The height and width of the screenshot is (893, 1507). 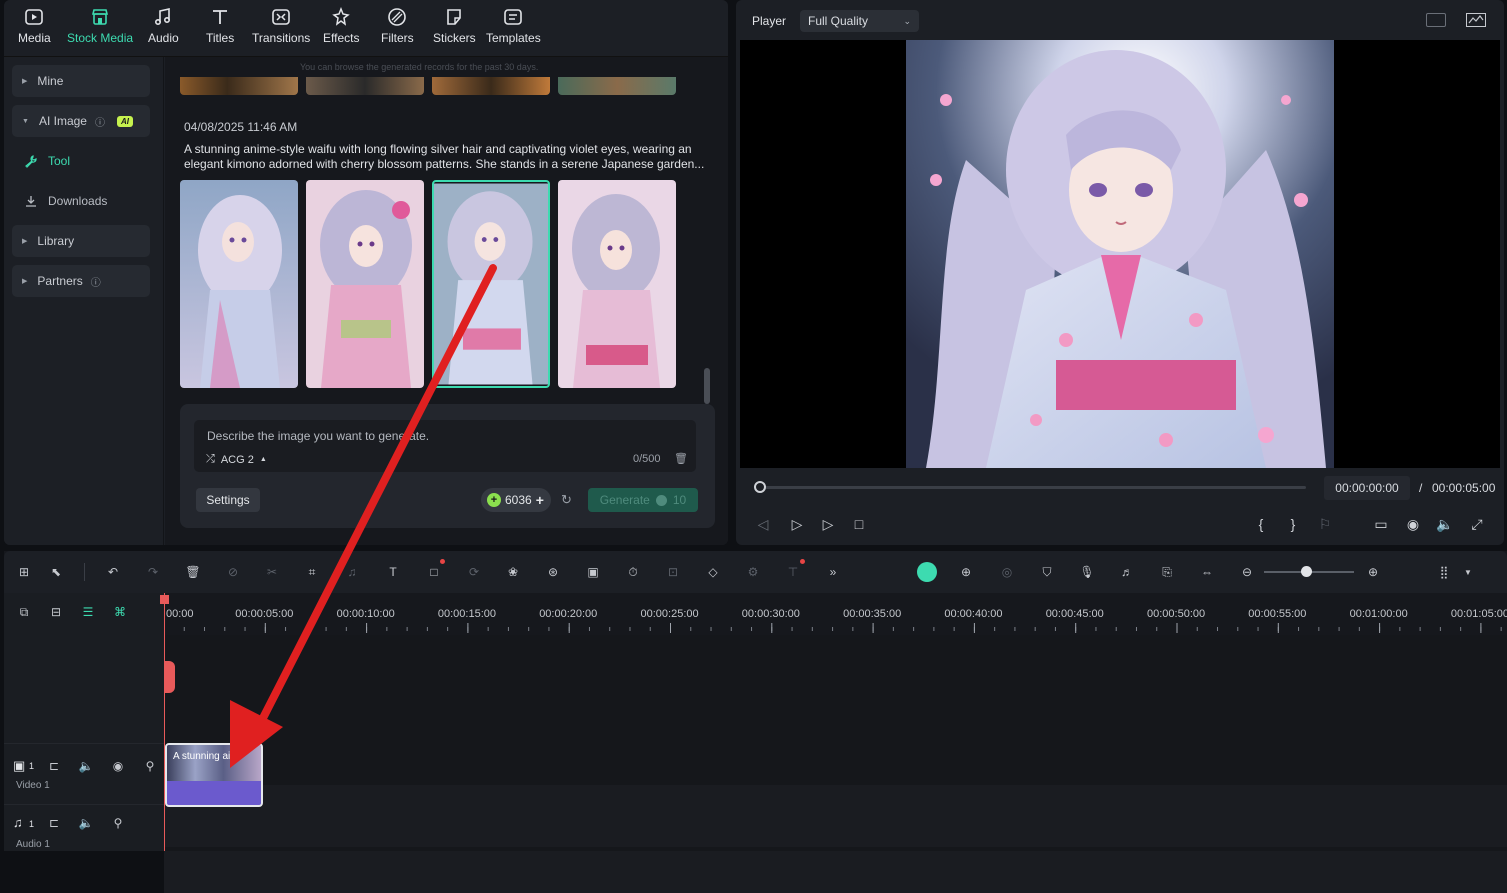 I want to click on link-icon: ⊟, so click(x=56, y=612).